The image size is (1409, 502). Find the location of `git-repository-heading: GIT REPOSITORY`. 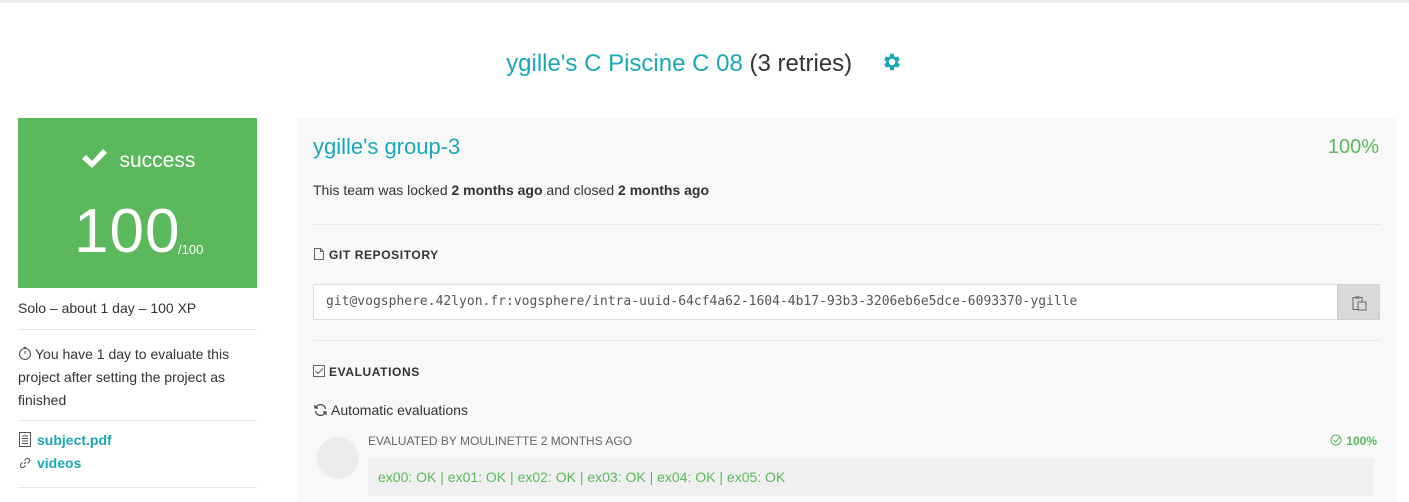

git-repository-heading: GIT REPOSITORY is located at coordinates (376, 255).